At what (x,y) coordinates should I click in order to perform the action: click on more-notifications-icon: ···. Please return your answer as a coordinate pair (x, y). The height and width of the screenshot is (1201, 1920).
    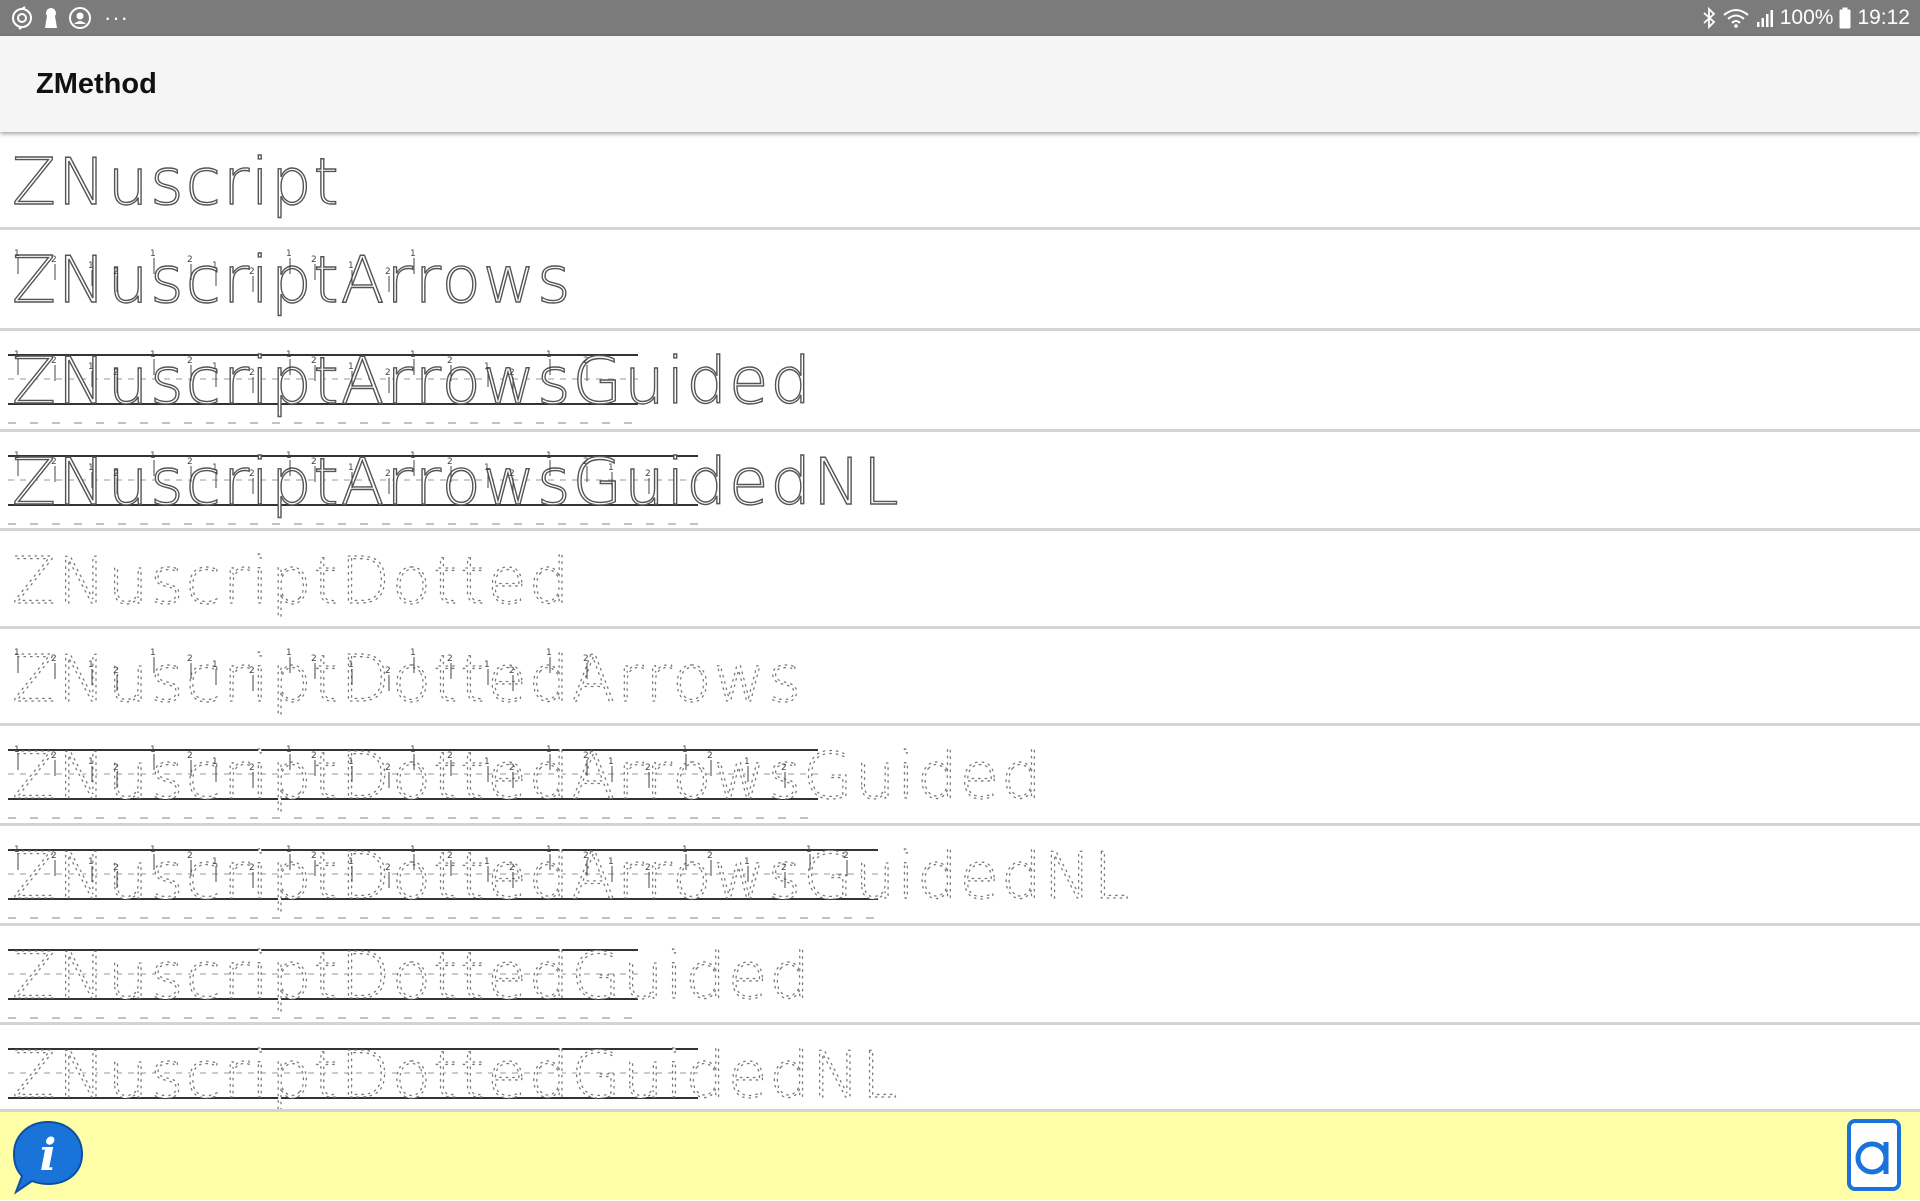
    Looking at the image, I should click on (116, 17).